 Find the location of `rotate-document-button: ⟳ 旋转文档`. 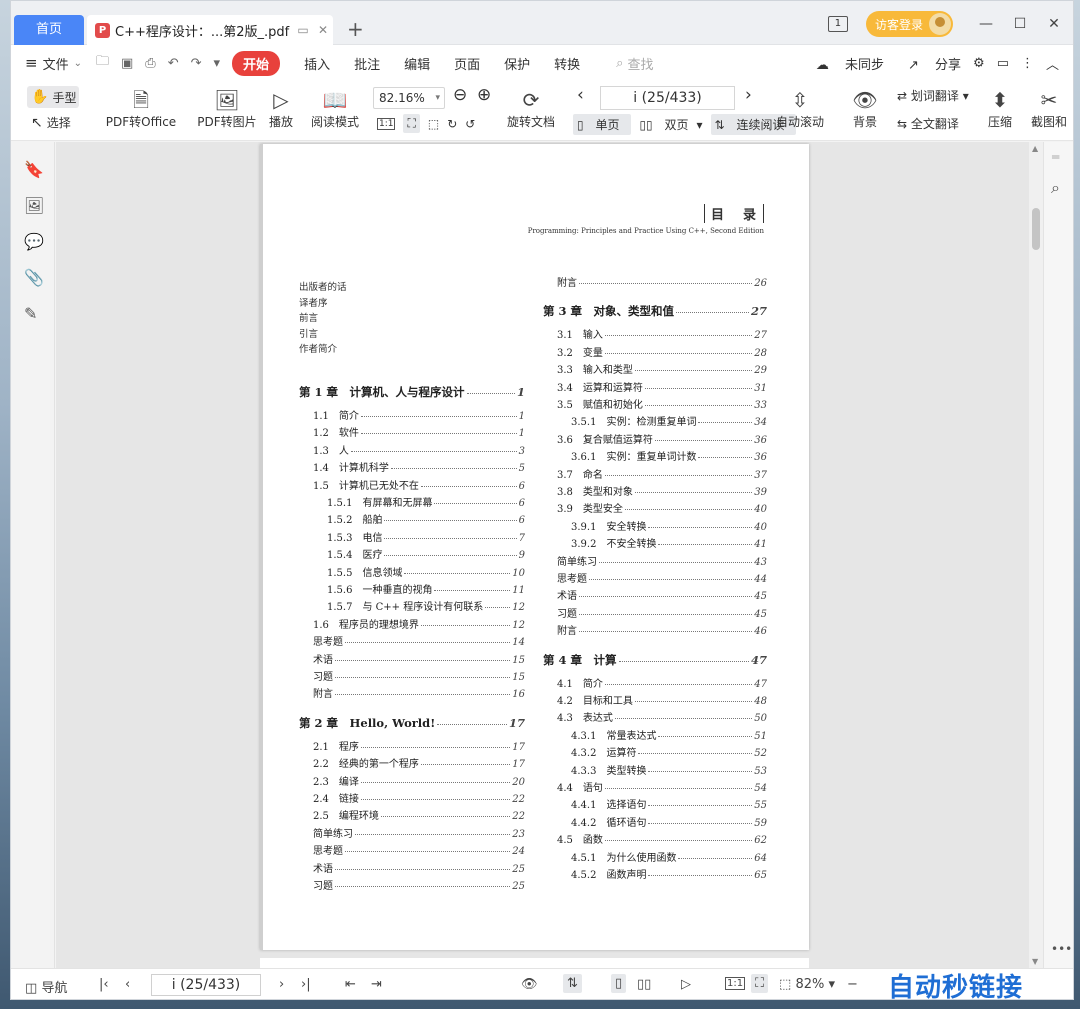

rotate-document-button: ⟳ 旋转文档 is located at coordinates (531, 108).